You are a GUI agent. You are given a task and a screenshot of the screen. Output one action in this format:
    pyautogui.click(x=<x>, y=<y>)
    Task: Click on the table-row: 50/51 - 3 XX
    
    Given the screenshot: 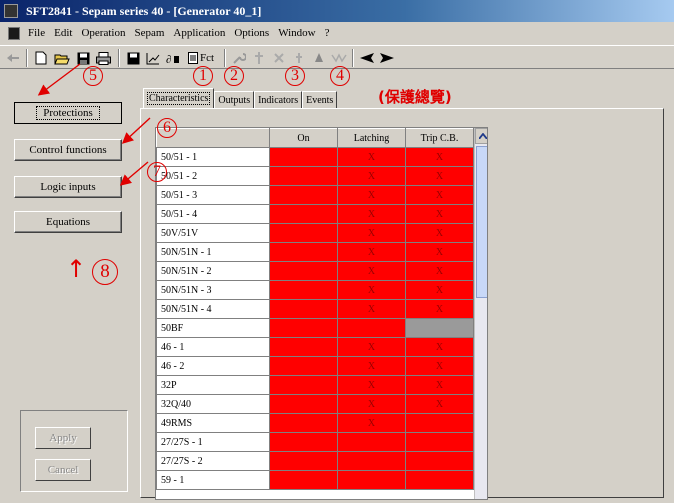 What is the action you would take?
    pyautogui.click(x=315, y=195)
    